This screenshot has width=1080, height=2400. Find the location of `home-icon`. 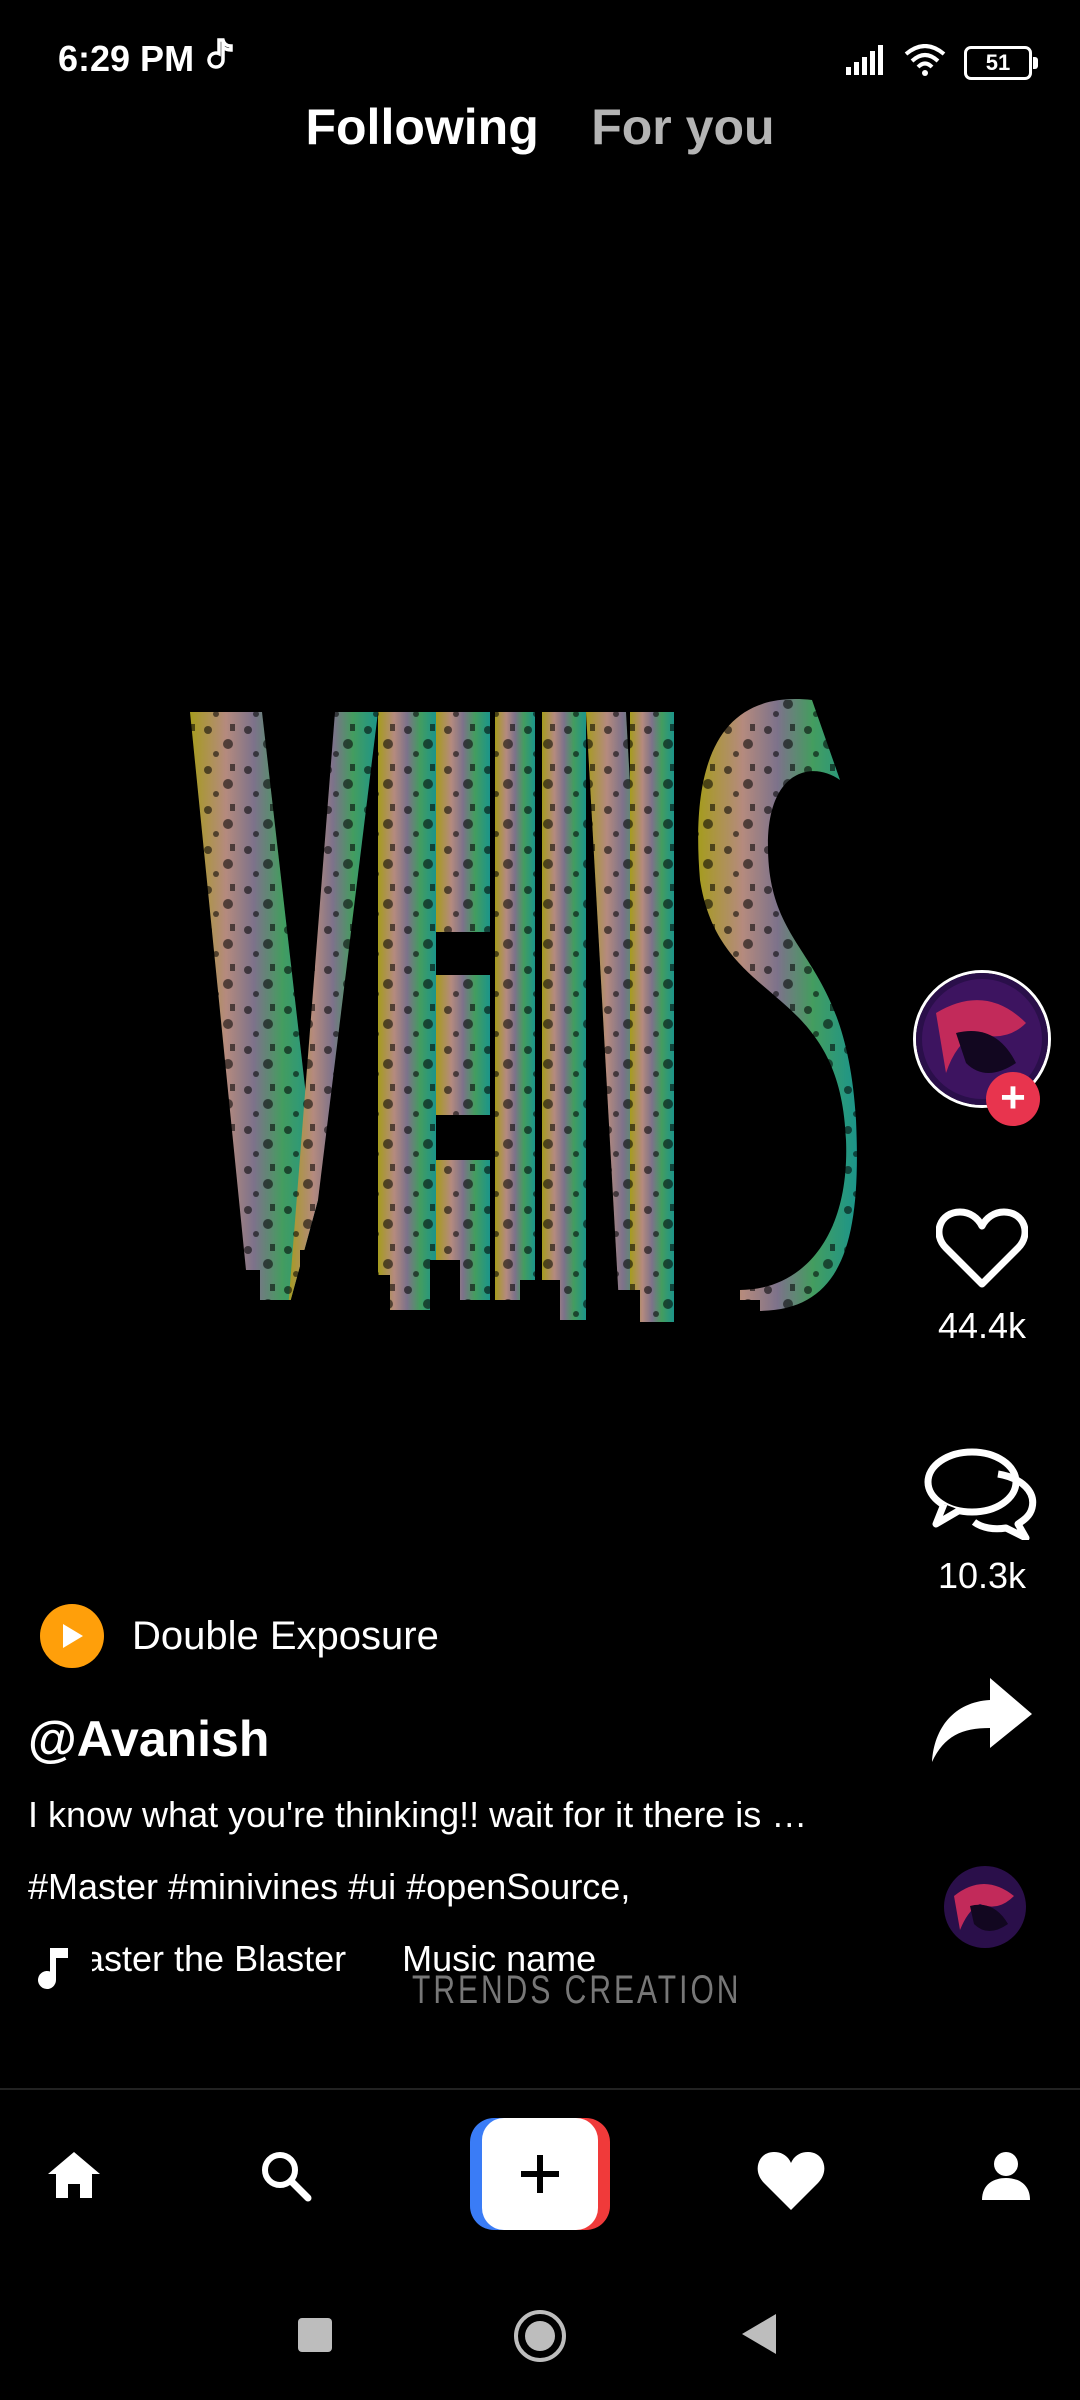

home-icon is located at coordinates (74, 2177).